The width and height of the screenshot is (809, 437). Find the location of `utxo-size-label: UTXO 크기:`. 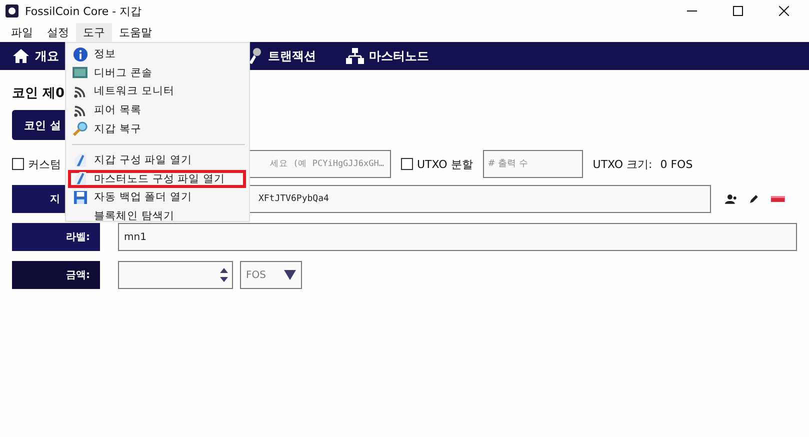

utxo-size-label: UTXO 크기: is located at coordinates (622, 164).